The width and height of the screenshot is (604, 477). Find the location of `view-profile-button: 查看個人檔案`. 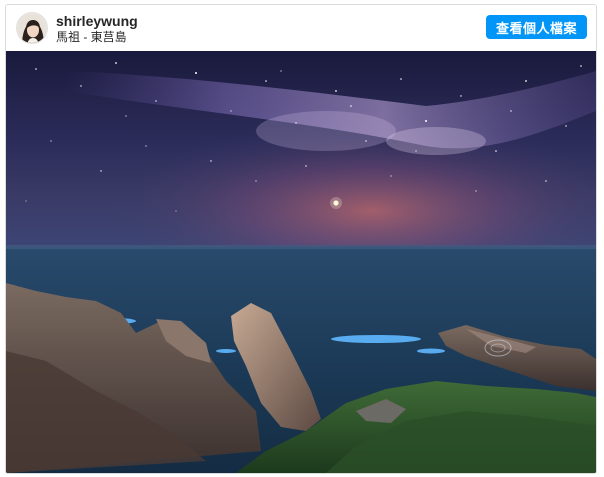

view-profile-button: 查看個人檔案 is located at coordinates (536, 27).